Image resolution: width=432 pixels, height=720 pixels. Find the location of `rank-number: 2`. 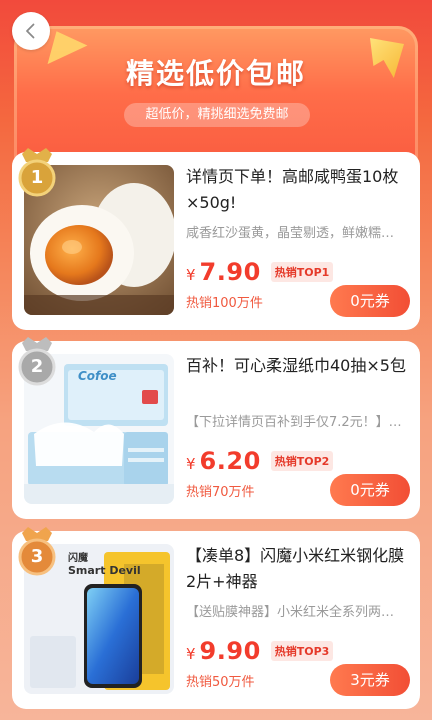

rank-number: 2 is located at coordinates (37, 366).